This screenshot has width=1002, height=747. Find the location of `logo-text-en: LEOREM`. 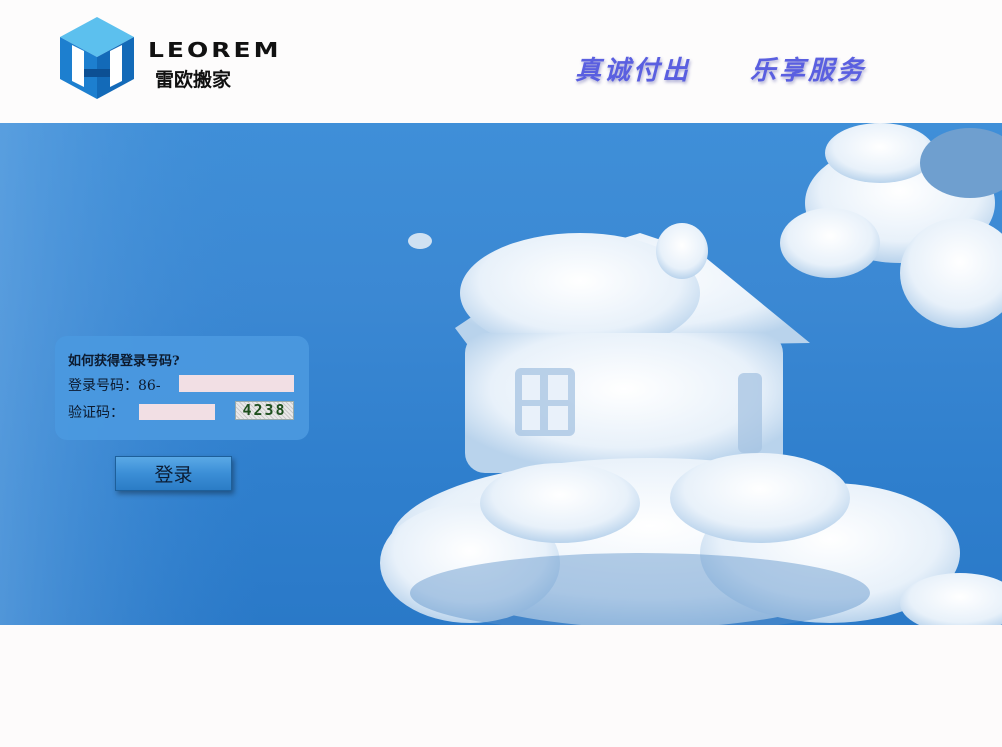

logo-text-en: LEOREM is located at coordinates (215, 50).